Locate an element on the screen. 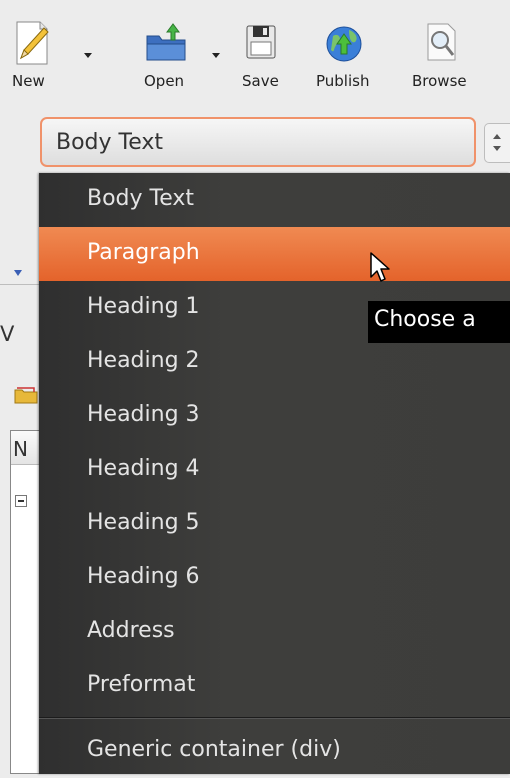 This screenshot has height=778, width=510. new-label: New is located at coordinates (28, 81).